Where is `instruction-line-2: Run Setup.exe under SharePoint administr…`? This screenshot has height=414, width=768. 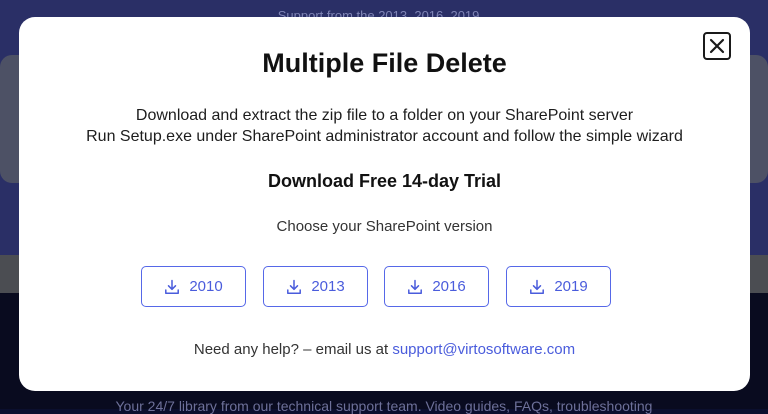
instruction-line-2: Run Setup.exe under SharePoint administr… is located at coordinates (384, 136).